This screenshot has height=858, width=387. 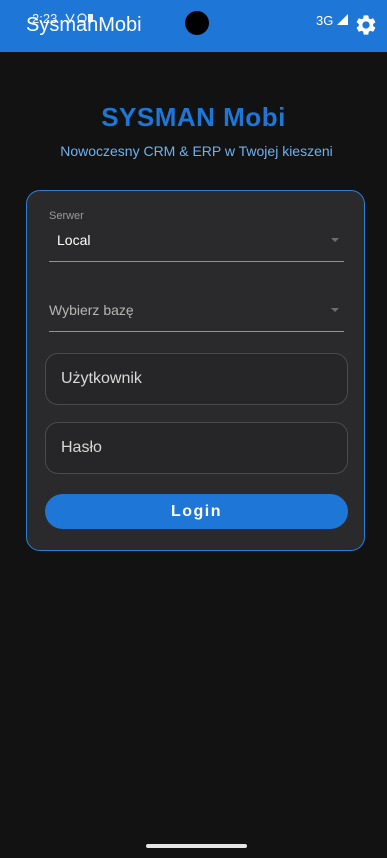 What do you see at coordinates (193, 117) in the screenshot?
I see `brand-title: SYSMAN Mobi` at bounding box center [193, 117].